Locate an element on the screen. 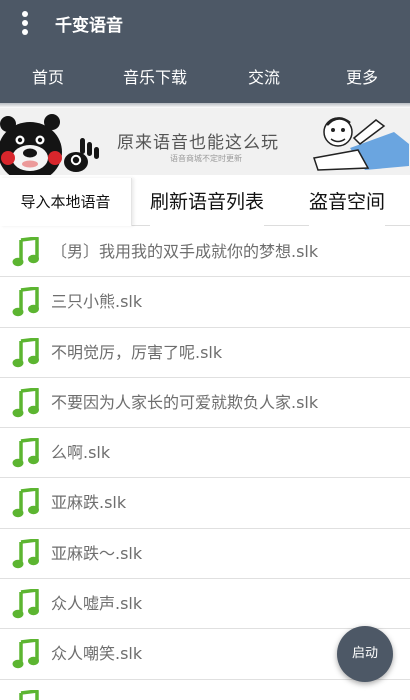  file-name: 不要因为人家长的可爱就欺负人家.slk is located at coordinates (185, 402).